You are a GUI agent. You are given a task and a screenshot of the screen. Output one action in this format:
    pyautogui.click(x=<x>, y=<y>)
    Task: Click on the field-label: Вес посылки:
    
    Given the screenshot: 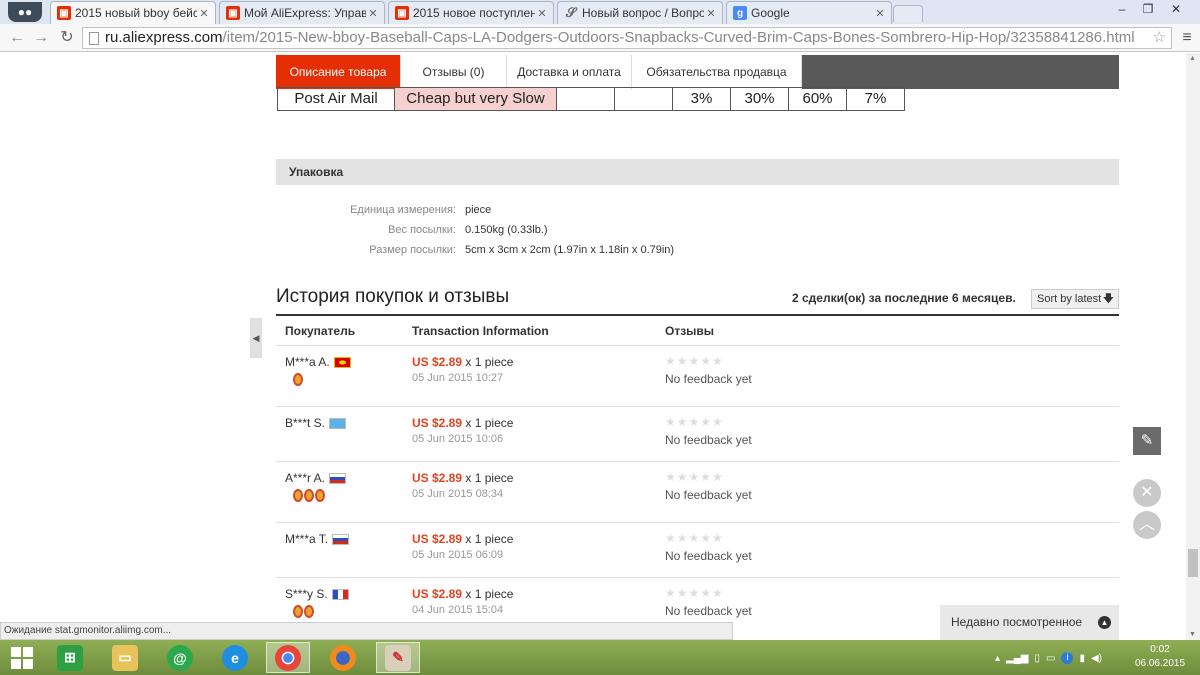 What is the action you would take?
    pyautogui.click(x=422, y=230)
    